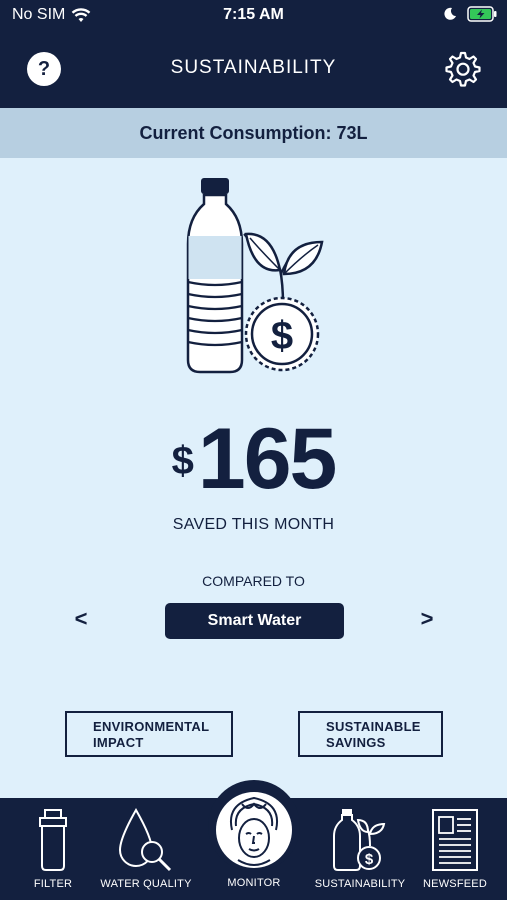  I want to click on tab-label: WATER QUALITY, so click(146, 884).